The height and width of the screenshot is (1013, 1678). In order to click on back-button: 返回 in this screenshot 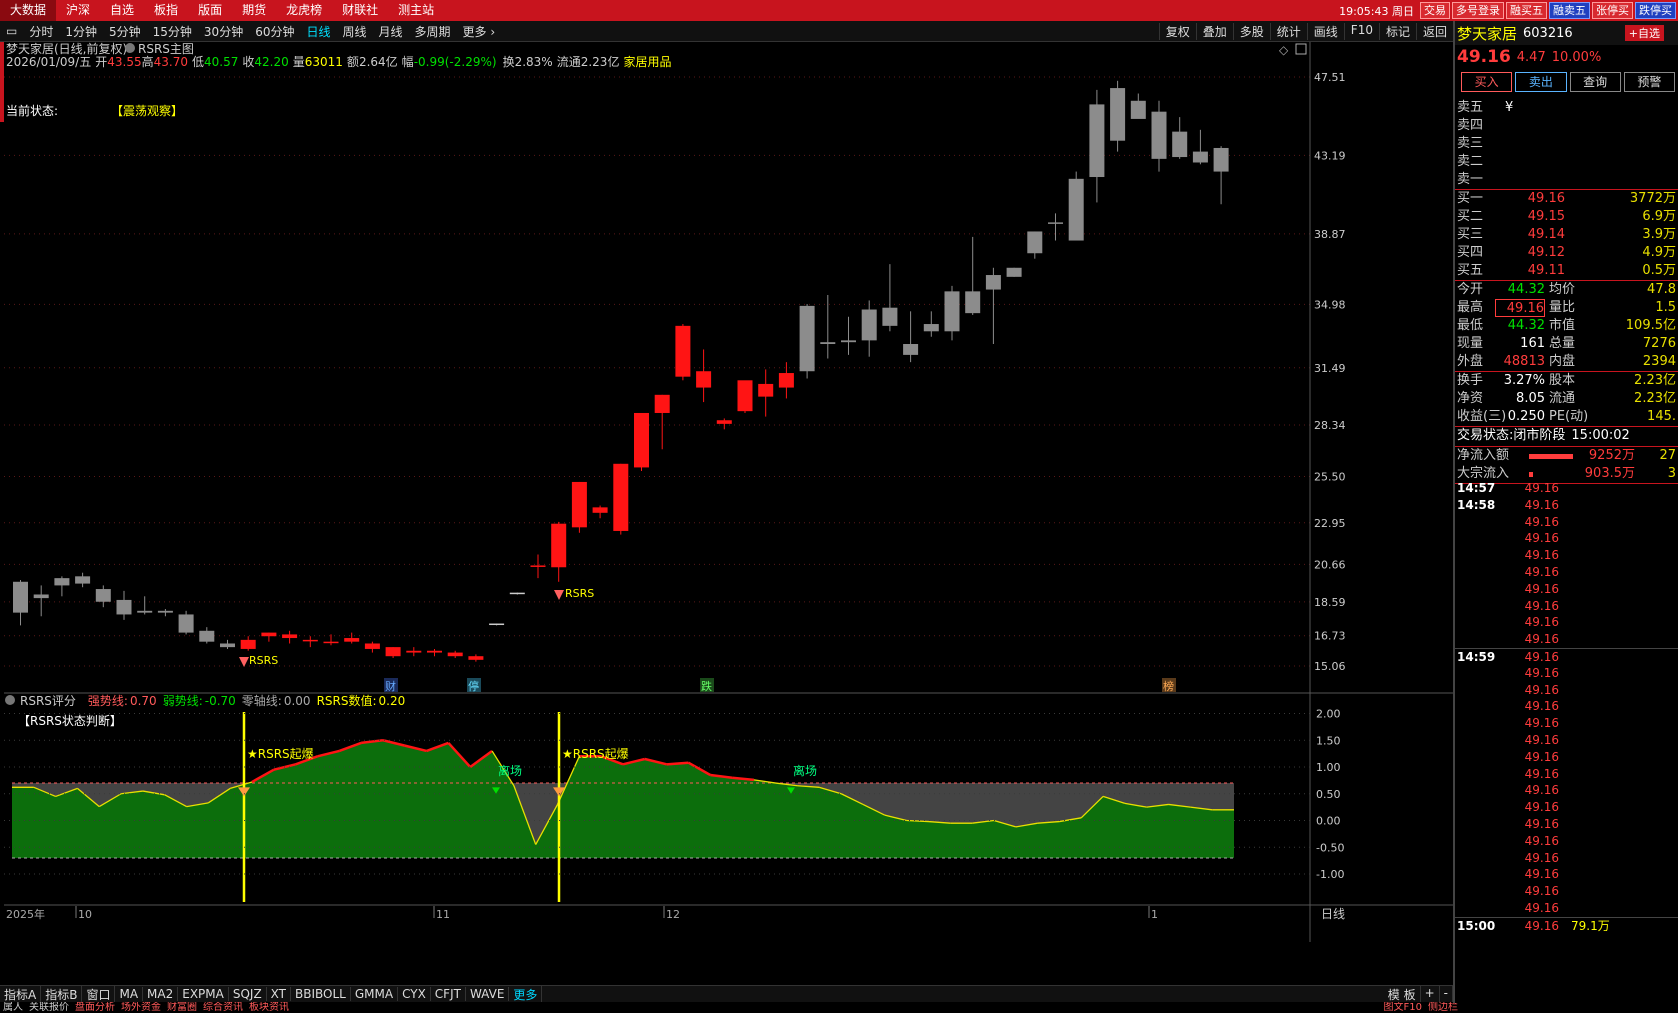, I will do `click(1434, 31)`.